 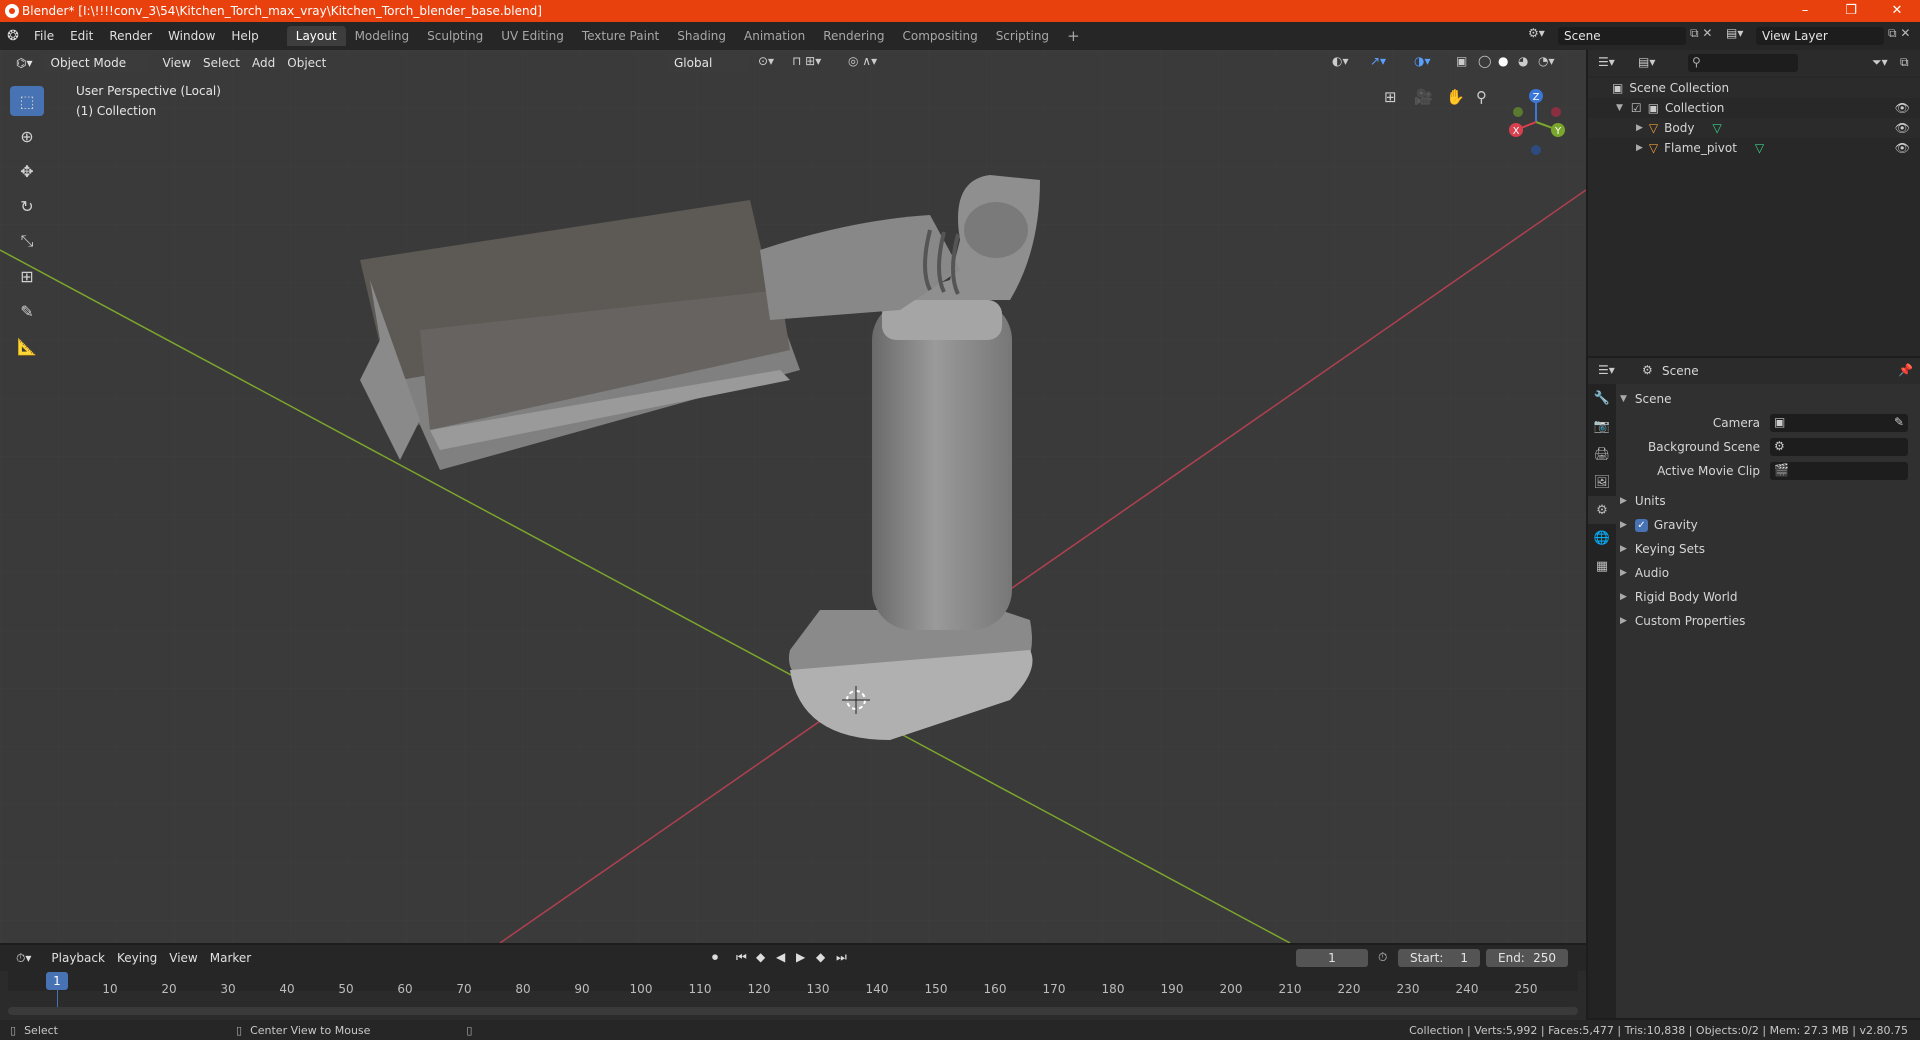 I want to click on transform-tool: ⊞, so click(x=27, y=276).